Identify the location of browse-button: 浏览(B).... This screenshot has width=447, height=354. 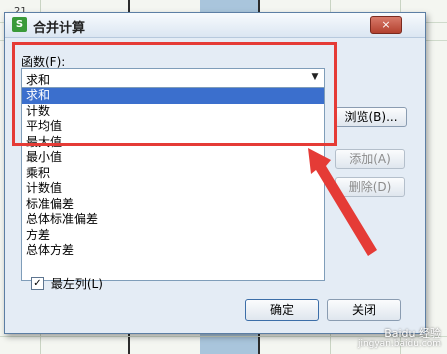
(371, 117).